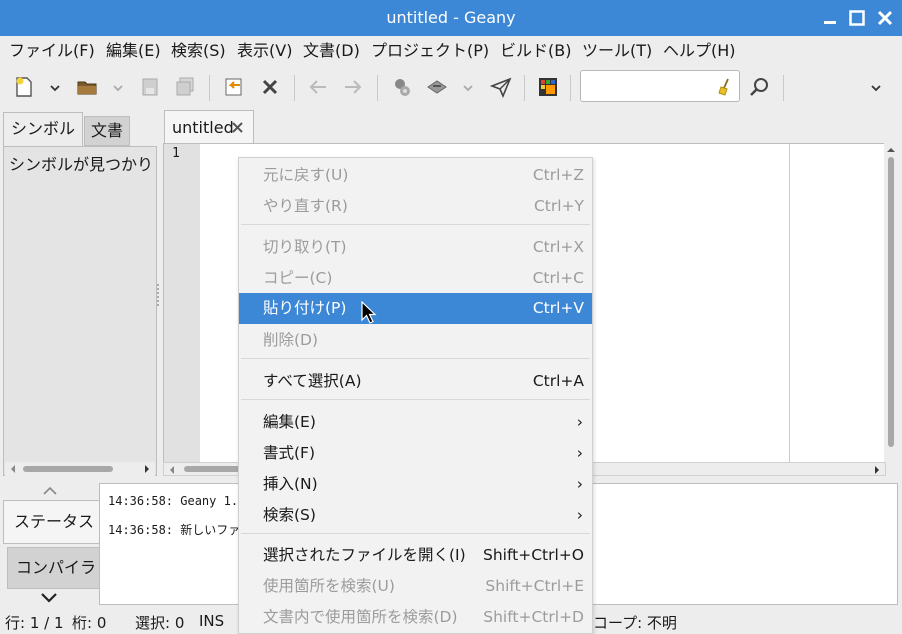 Image resolution: width=902 pixels, height=634 pixels. I want to click on build-icon, so click(437, 87).